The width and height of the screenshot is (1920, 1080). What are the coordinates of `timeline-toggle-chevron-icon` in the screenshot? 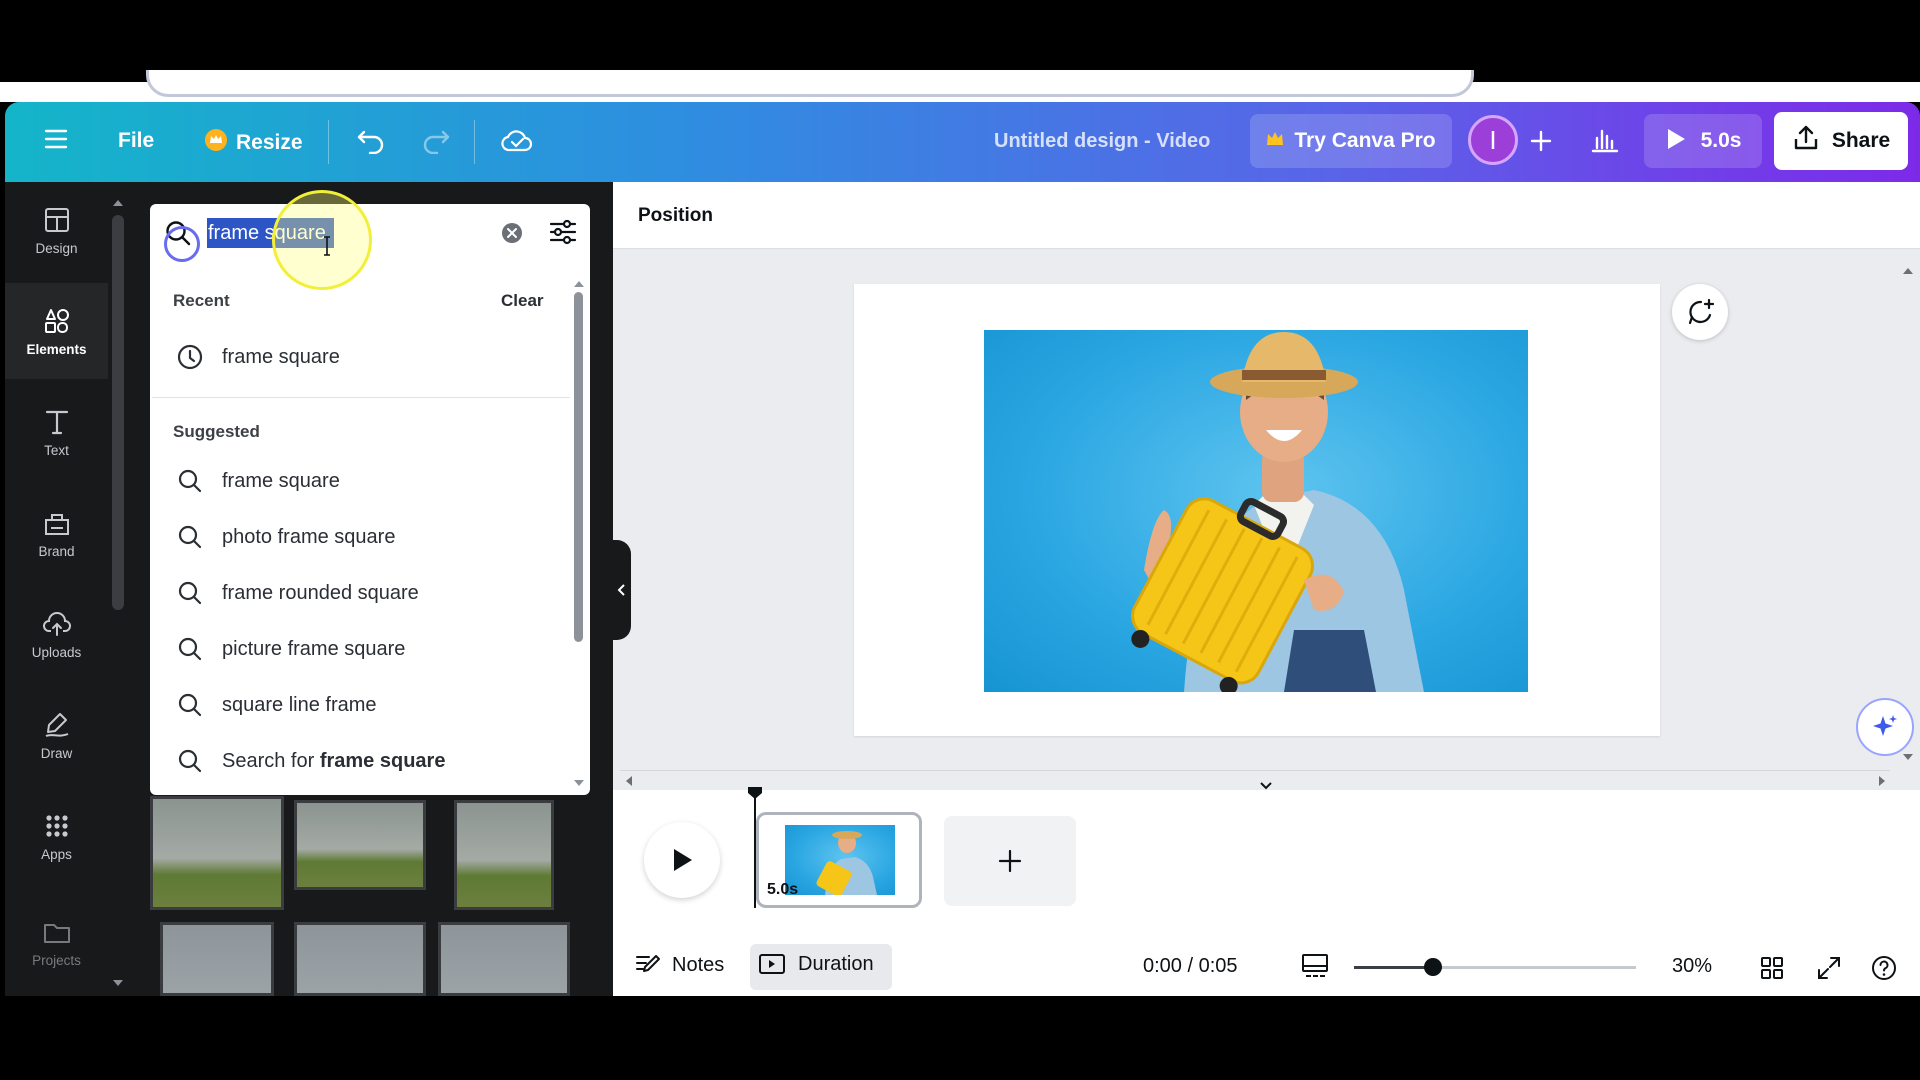 It's located at (1266, 787).